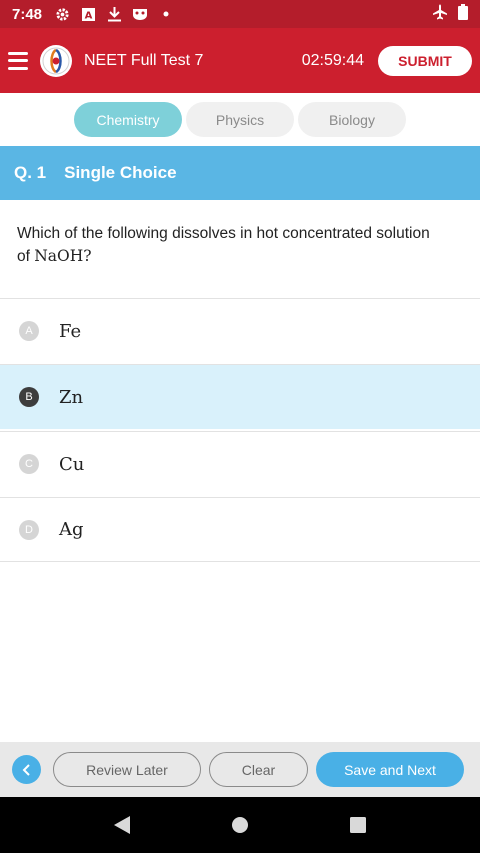 This screenshot has width=480, height=853. Describe the element at coordinates (128, 119) in the screenshot. I see `tab-chemistry: Chemistry` at that location.